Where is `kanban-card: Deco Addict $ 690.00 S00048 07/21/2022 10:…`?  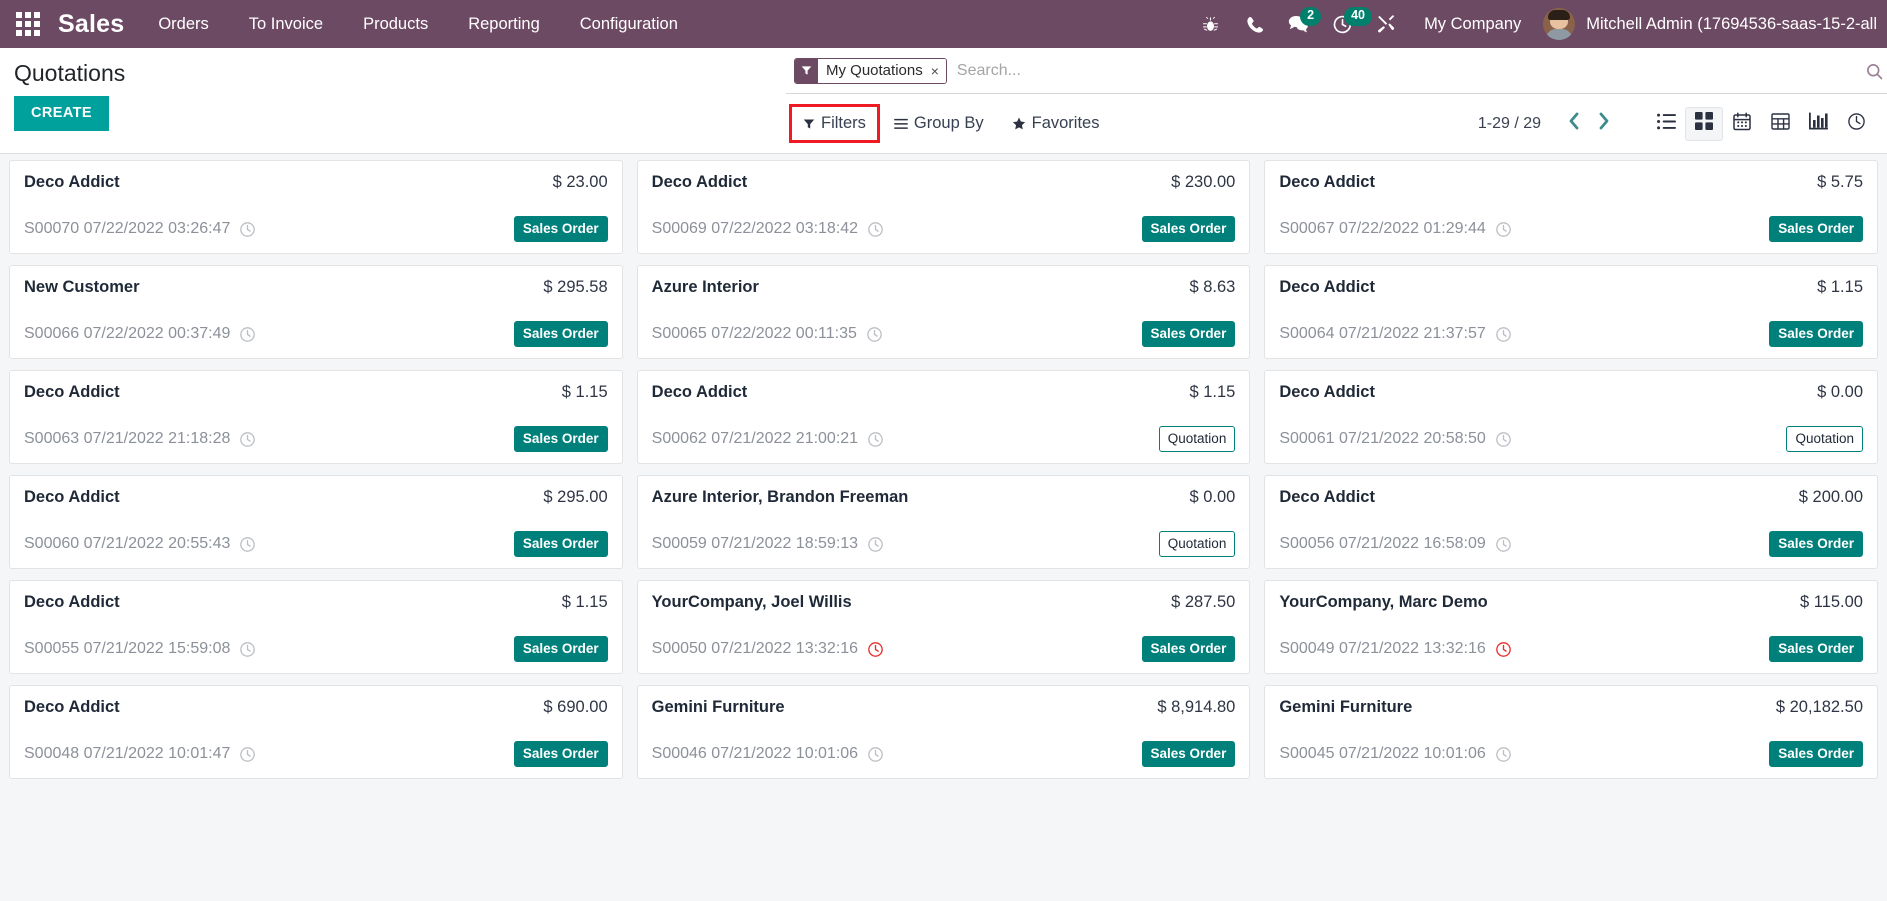
kanban-card: Deco Addict $ 690.00 S00048 07/21/2022 10:… is located at coordinates (316, 732).